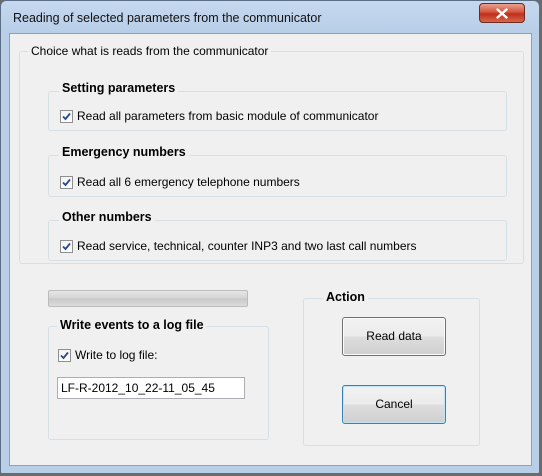 The image size is (542, 476). Describe the element at coordinates (116, 355) in the screenshot. I see `write-to-log-label: Write to log file:` at that location.